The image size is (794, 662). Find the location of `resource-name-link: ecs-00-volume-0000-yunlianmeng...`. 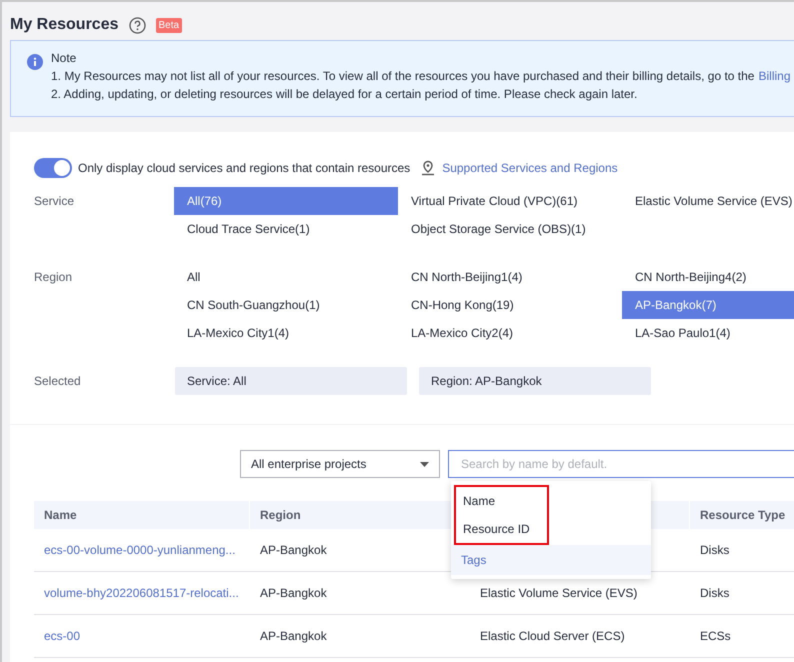

resource-name-link: ecs-00-volume-0000-yunlianmeng... is located at coordinates (142, 550).